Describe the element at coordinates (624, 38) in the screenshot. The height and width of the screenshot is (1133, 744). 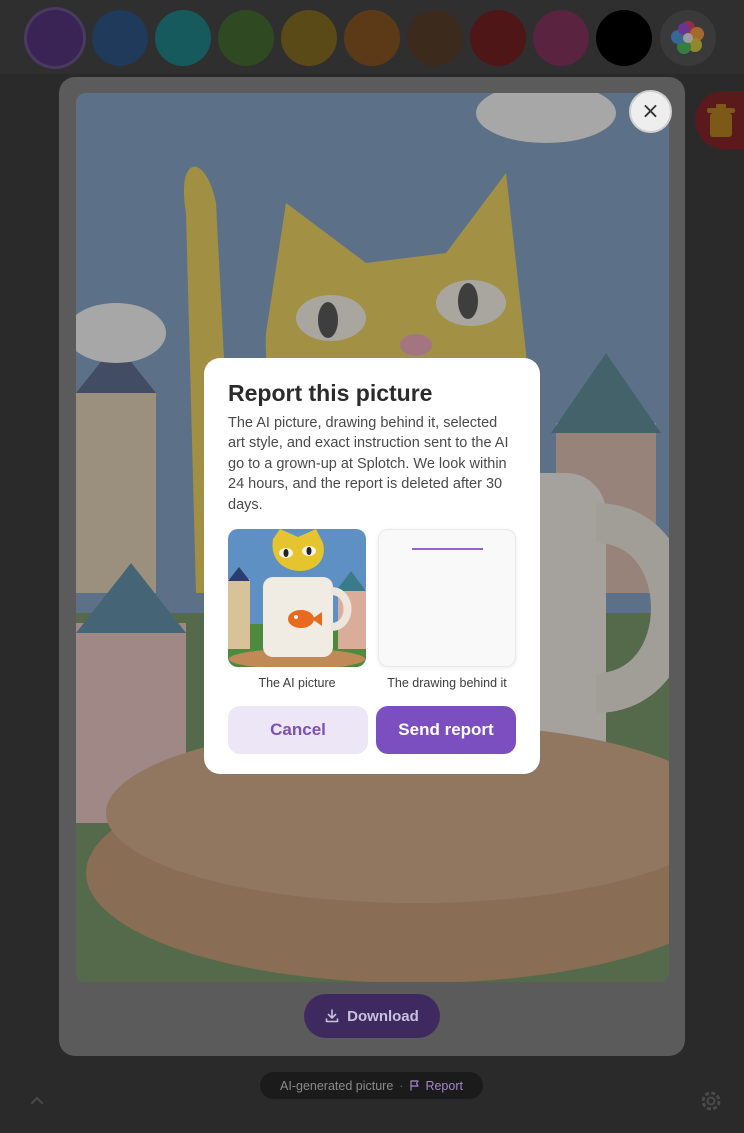
I see `swatch-black` at that location.